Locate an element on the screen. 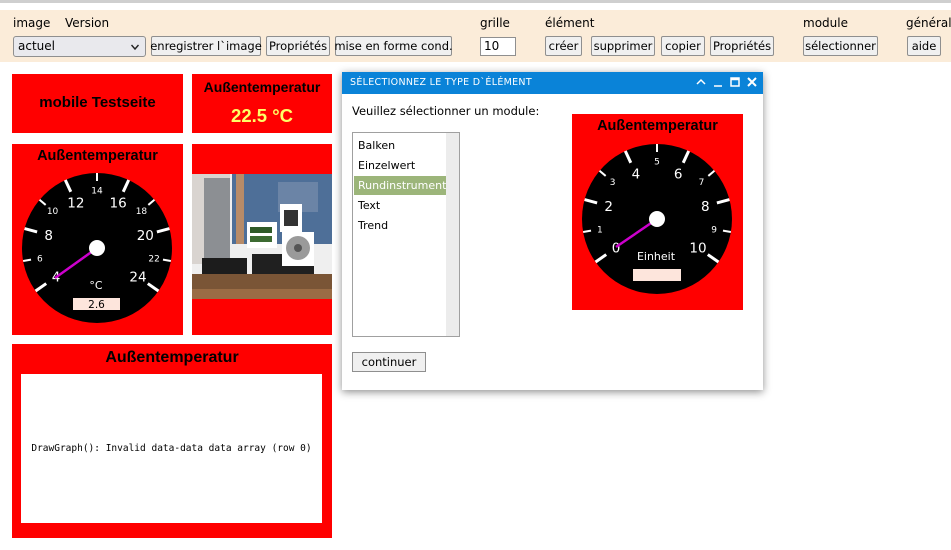 This screenshot has width=951, height=550. gauge-tick-label: 20 is located at coordinates (145, 236).